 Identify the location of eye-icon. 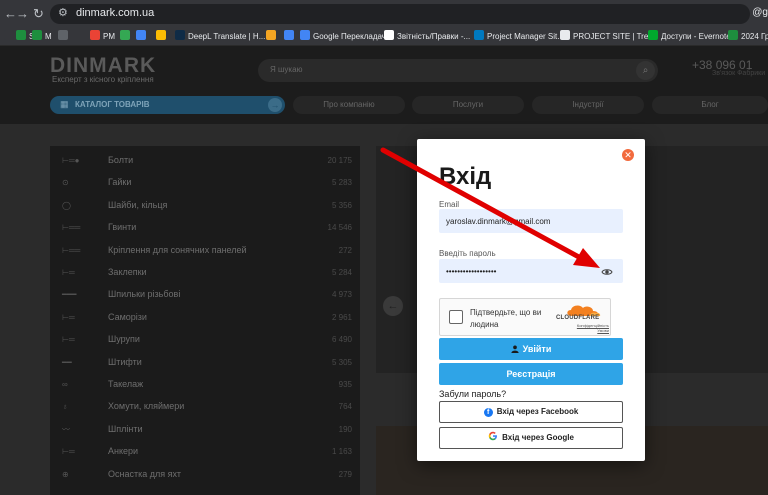
(607, 272).